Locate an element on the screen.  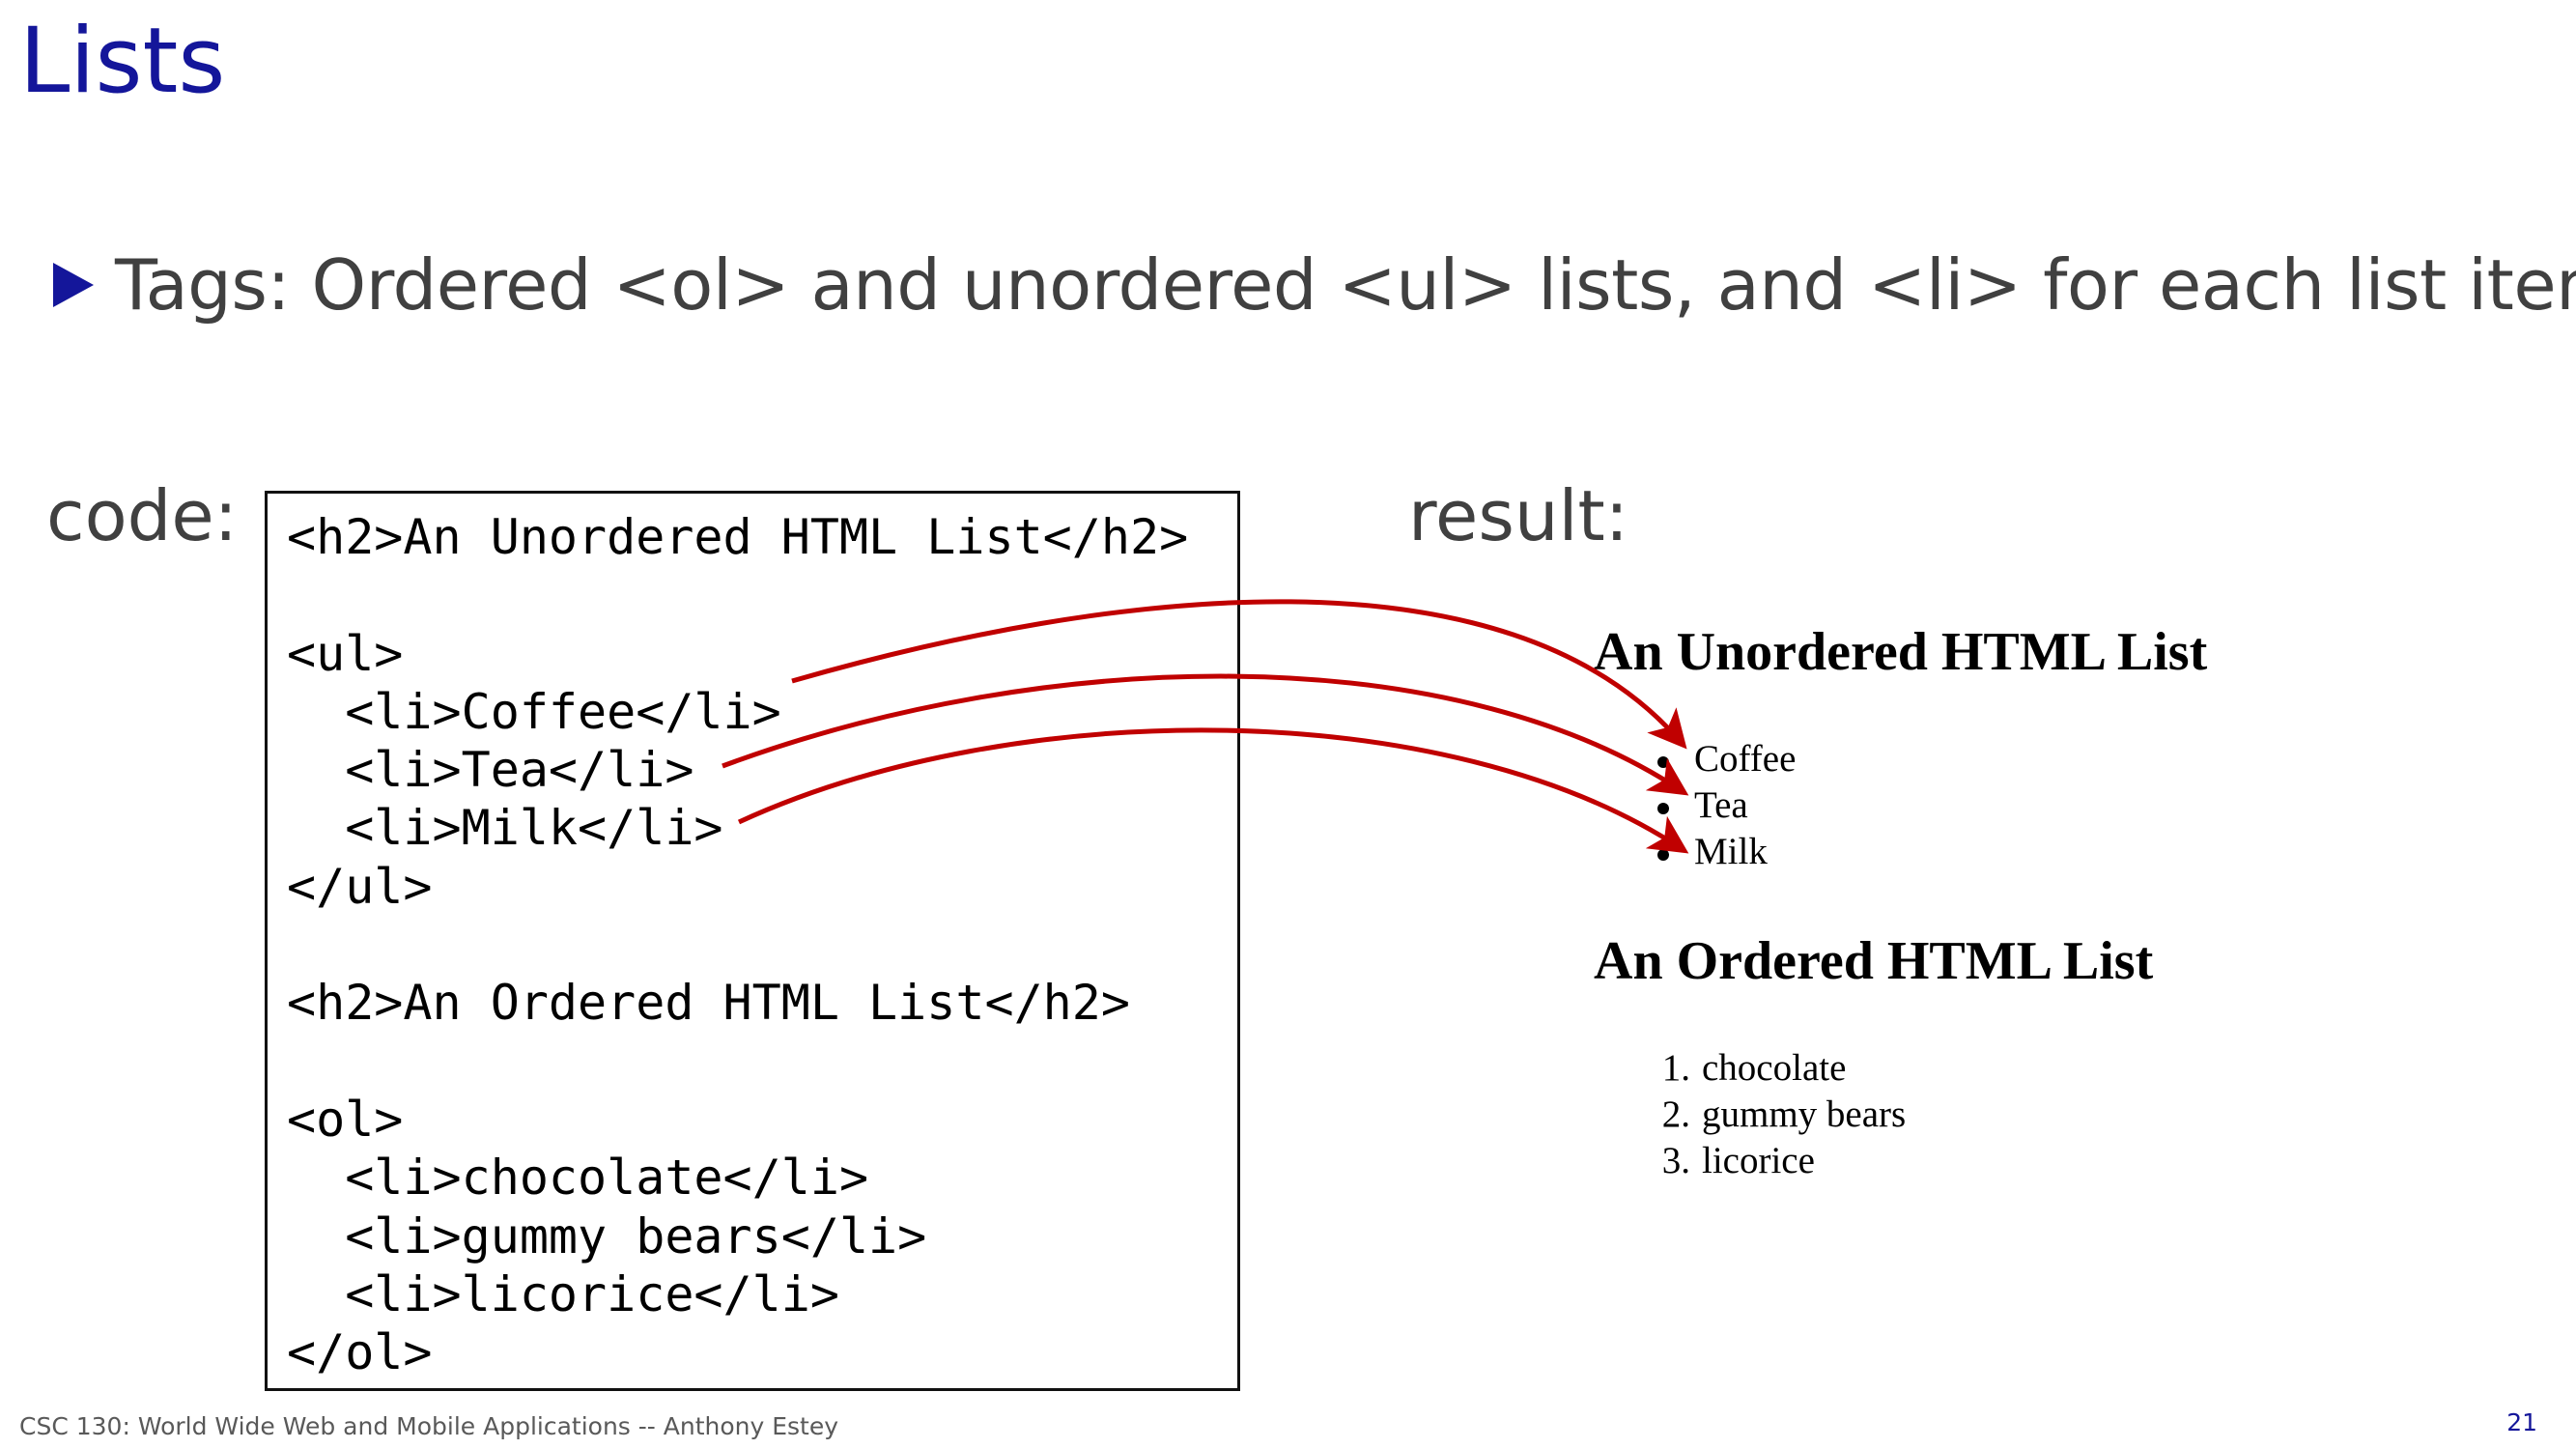
list-item: Milk is located at coordinates (1695, 852).